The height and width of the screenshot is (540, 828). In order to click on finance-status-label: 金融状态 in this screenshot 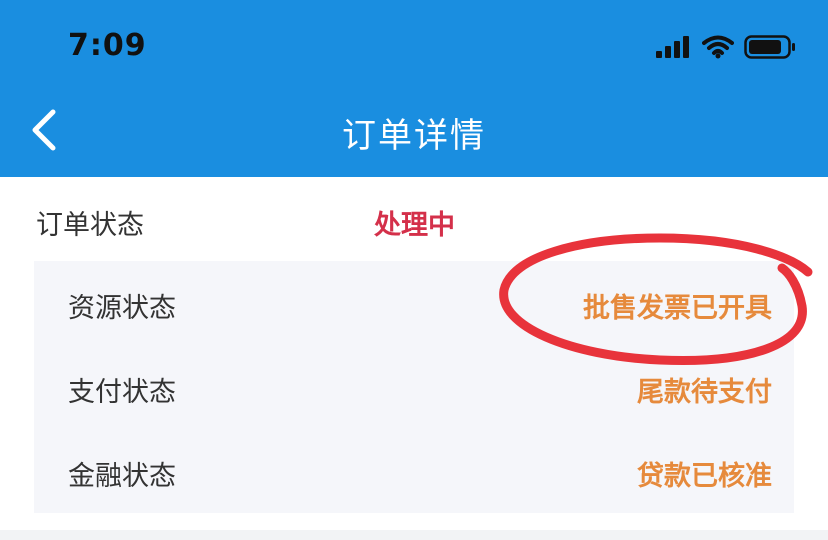, I will do `click(122, 476)`.